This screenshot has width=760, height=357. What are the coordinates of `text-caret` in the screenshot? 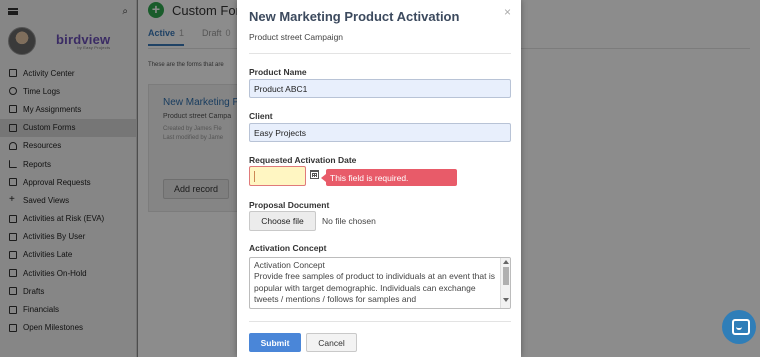 It's located at (254, 176).